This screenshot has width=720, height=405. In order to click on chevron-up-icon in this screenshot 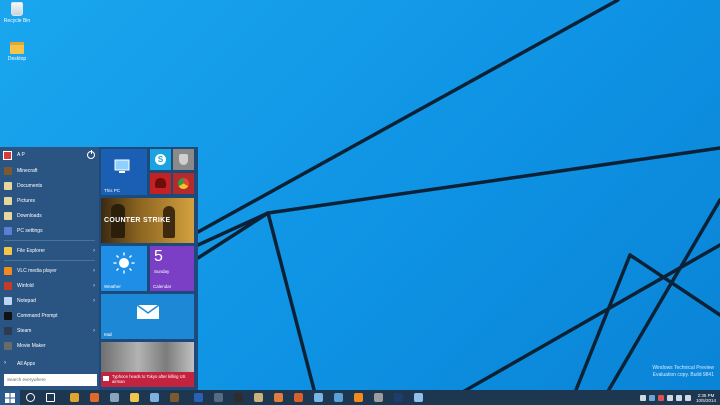, I will do `click(642, 397)`.